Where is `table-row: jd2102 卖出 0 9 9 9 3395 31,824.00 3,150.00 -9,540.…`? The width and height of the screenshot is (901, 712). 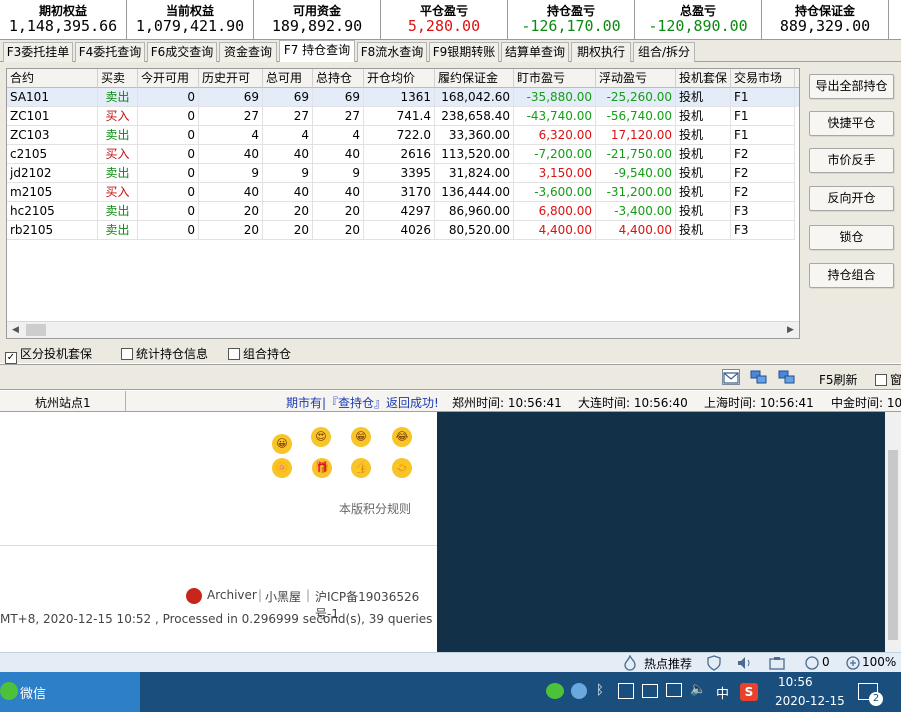 table-row: jd2102 卖出 0 9 9 9 3395 31,824.00 3,150.00 -9,540.… is located at coordinates (403, 173).